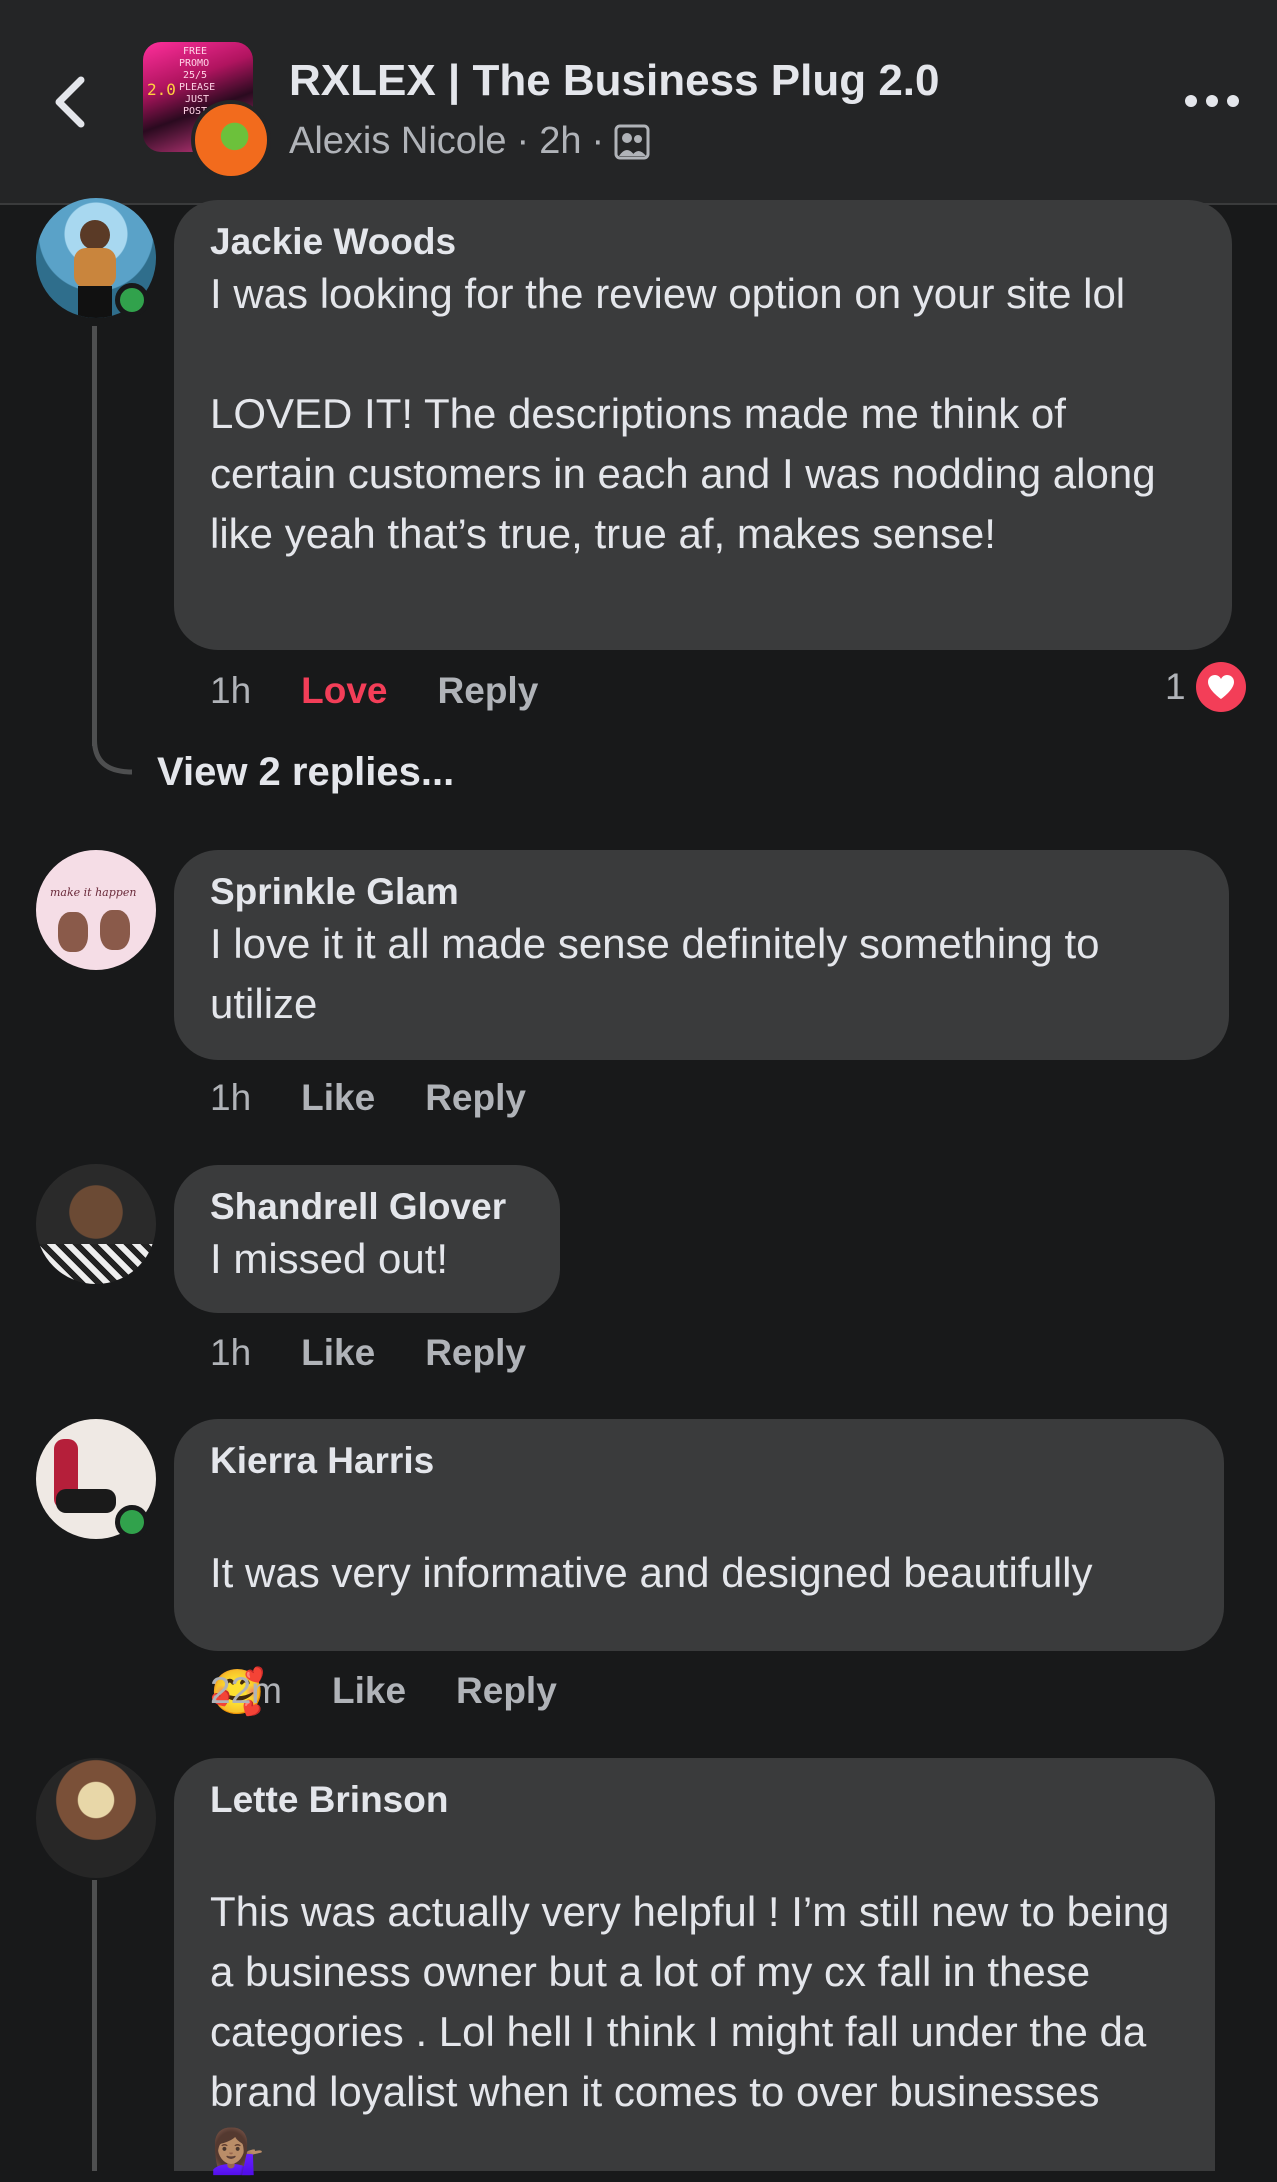 This screenshot has height=2182, width=1277. I want to click on reaction-summary: 1, so click(1205, 687).